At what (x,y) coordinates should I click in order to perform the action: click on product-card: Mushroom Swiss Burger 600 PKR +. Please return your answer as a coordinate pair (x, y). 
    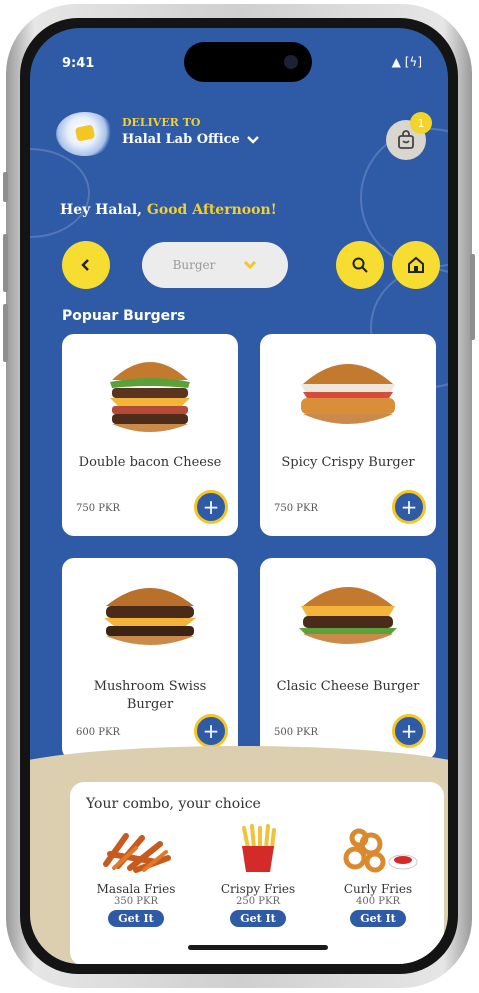
    Looking at the image, I should click on (150, 659).